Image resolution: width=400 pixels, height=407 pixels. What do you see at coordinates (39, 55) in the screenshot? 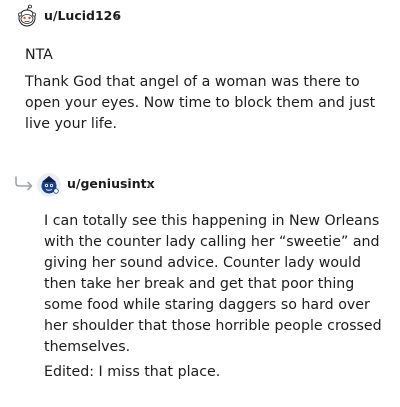
I see `comment-paragraph: NTA` at bounding box center [39, 55].